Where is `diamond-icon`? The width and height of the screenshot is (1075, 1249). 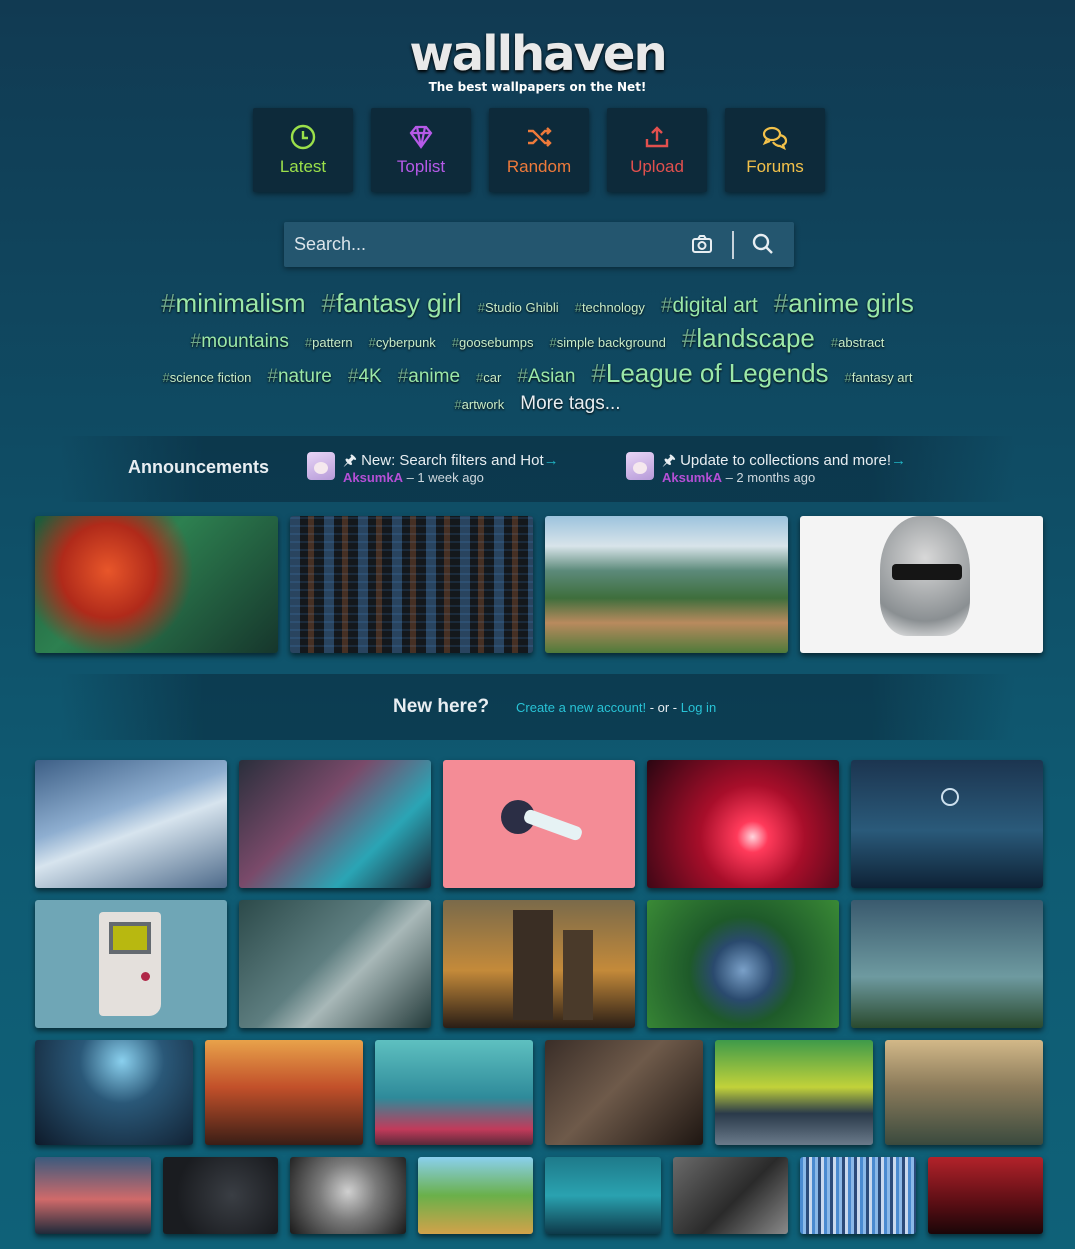
diamond-icon is located at coordinates (421, 137).